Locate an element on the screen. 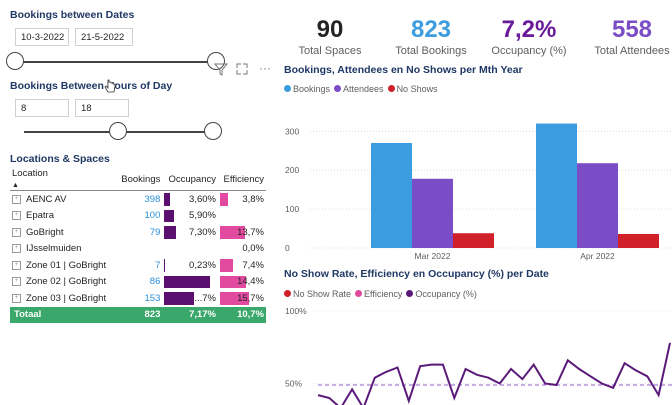  table-row: + Zone 02 | GoBright 86 14,4% is located at coordinates (138, 282).